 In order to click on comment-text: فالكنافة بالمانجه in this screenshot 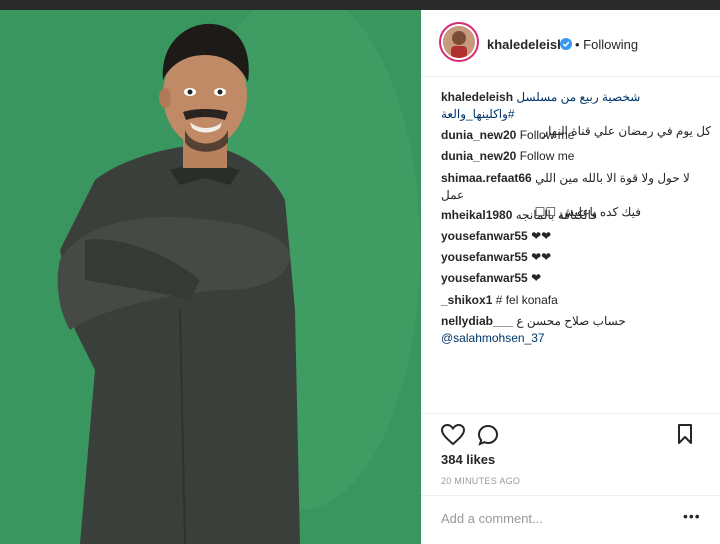, I will do `click(556, 215)`.